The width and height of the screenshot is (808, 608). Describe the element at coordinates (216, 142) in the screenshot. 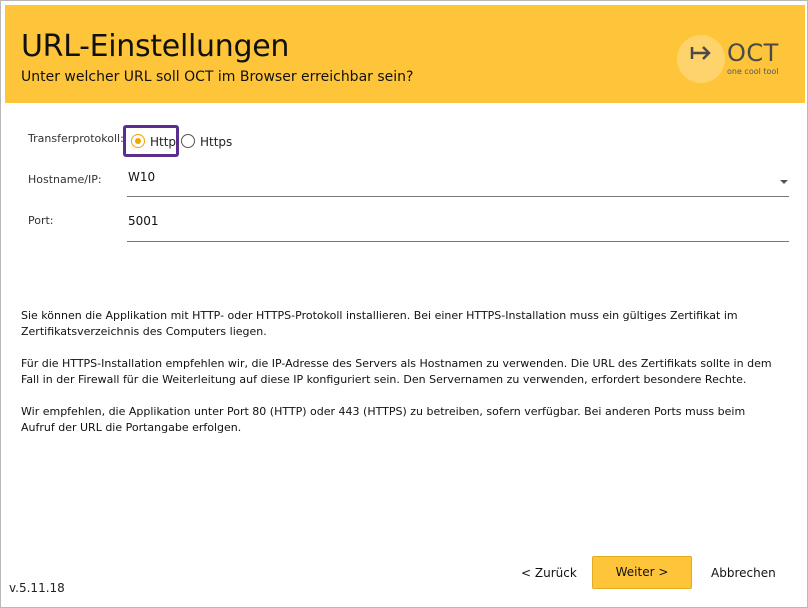

I see `radio-https-label: Https` at that location.